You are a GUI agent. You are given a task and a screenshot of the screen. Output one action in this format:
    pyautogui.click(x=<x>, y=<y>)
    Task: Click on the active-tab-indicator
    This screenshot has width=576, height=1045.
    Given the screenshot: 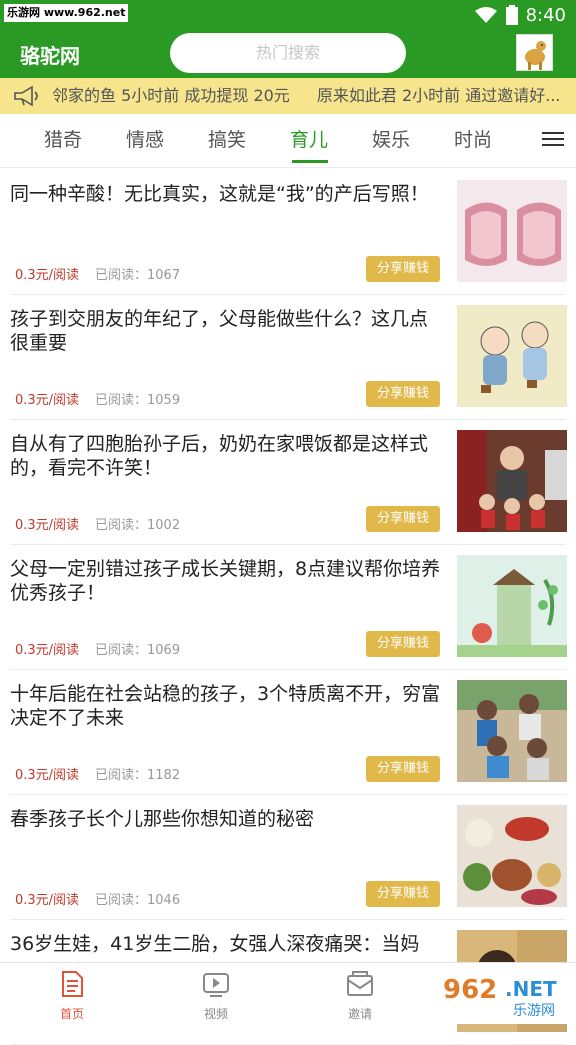 What is the action you would take?
    pyautogui.click(x=310, y=161)
    